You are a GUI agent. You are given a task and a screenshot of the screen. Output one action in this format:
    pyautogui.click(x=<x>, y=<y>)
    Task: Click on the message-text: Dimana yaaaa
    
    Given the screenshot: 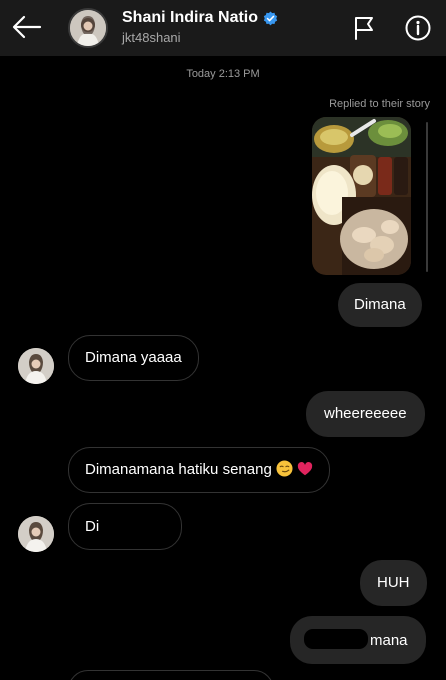 What is the action you would take?
    pyautogui.click(x=133, y=357)
    